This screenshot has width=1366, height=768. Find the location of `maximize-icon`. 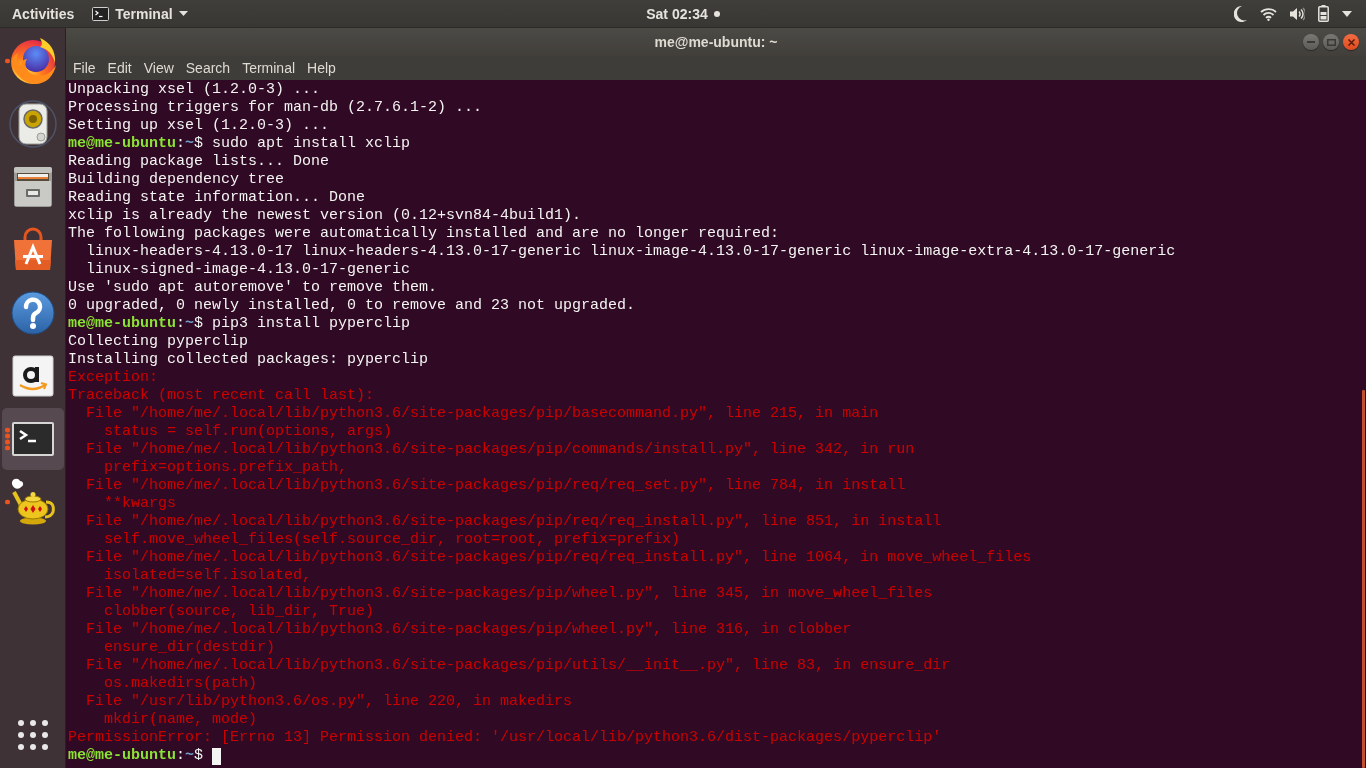

maximize-icon is located at coordinates (1331, 42).